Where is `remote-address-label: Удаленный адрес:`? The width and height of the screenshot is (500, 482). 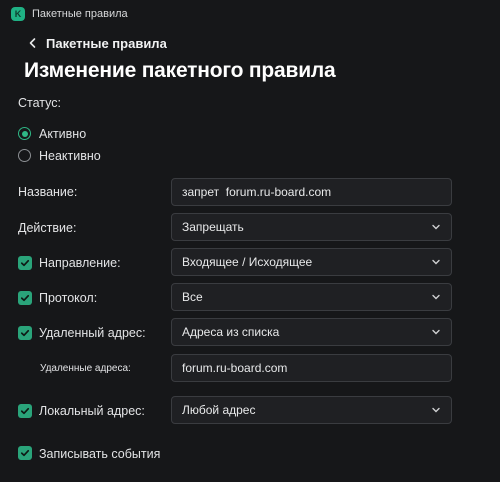 remote-address-label: Удаленный адрес: is located at coordinates (92, 333).